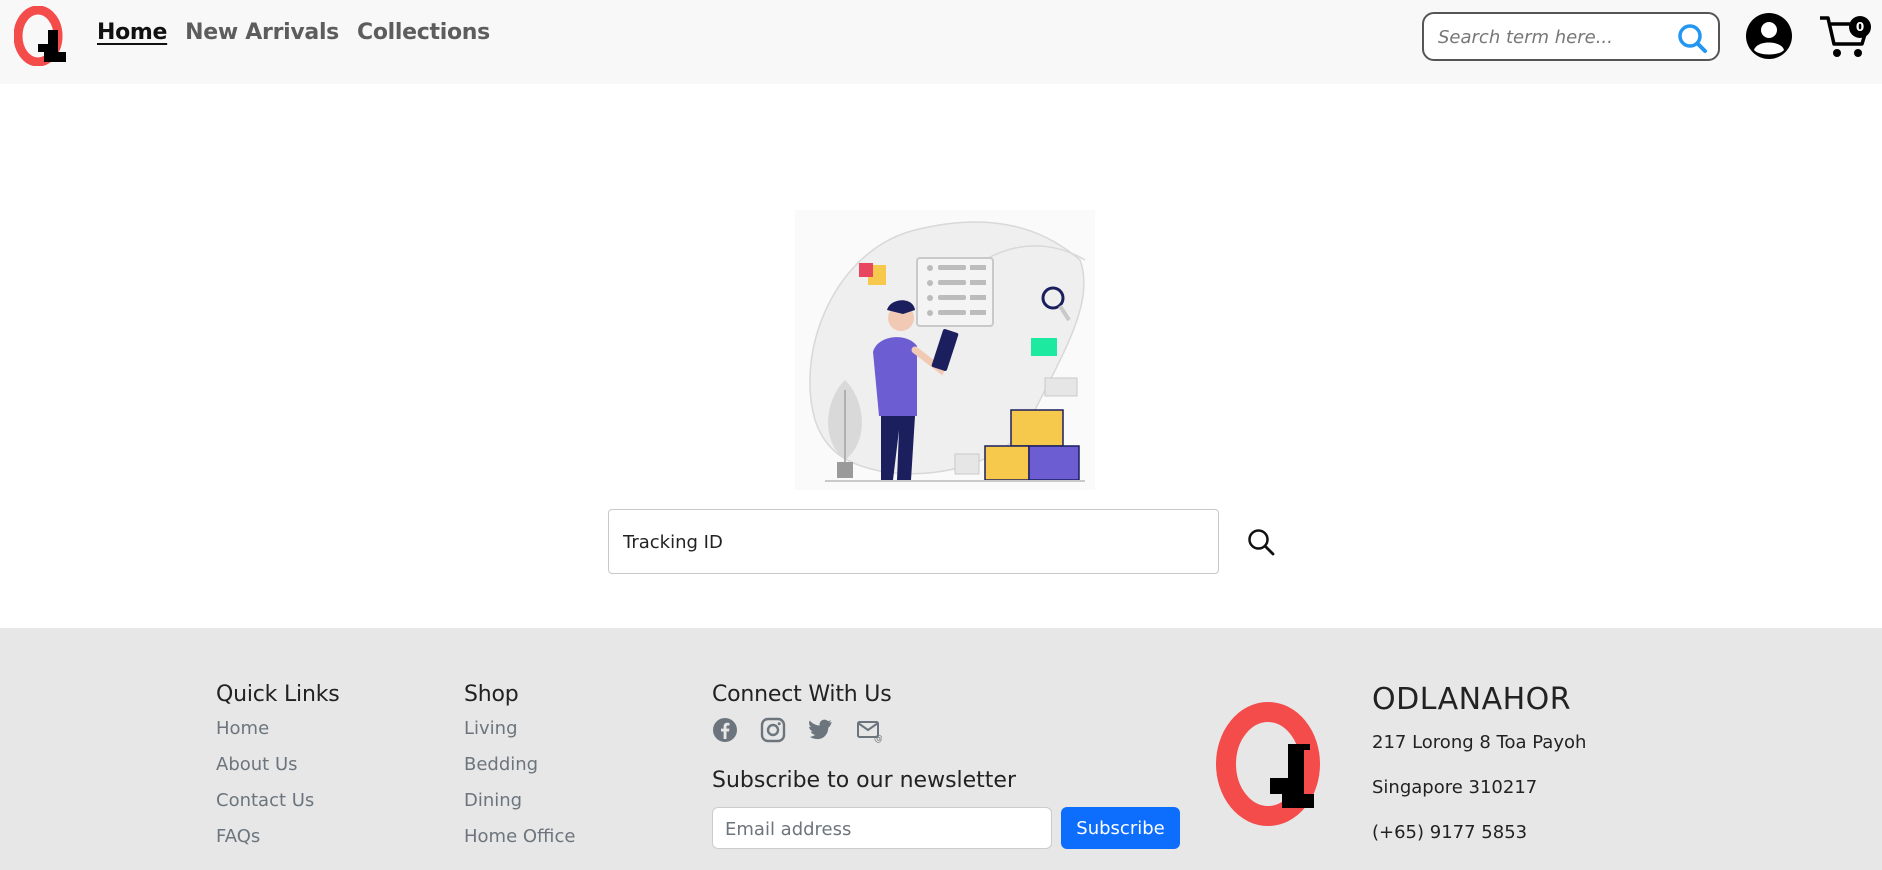 Image resolution: width=1882 pixels, height=870 pixels. I want to click on nav-home: Home, so click(132, 32).